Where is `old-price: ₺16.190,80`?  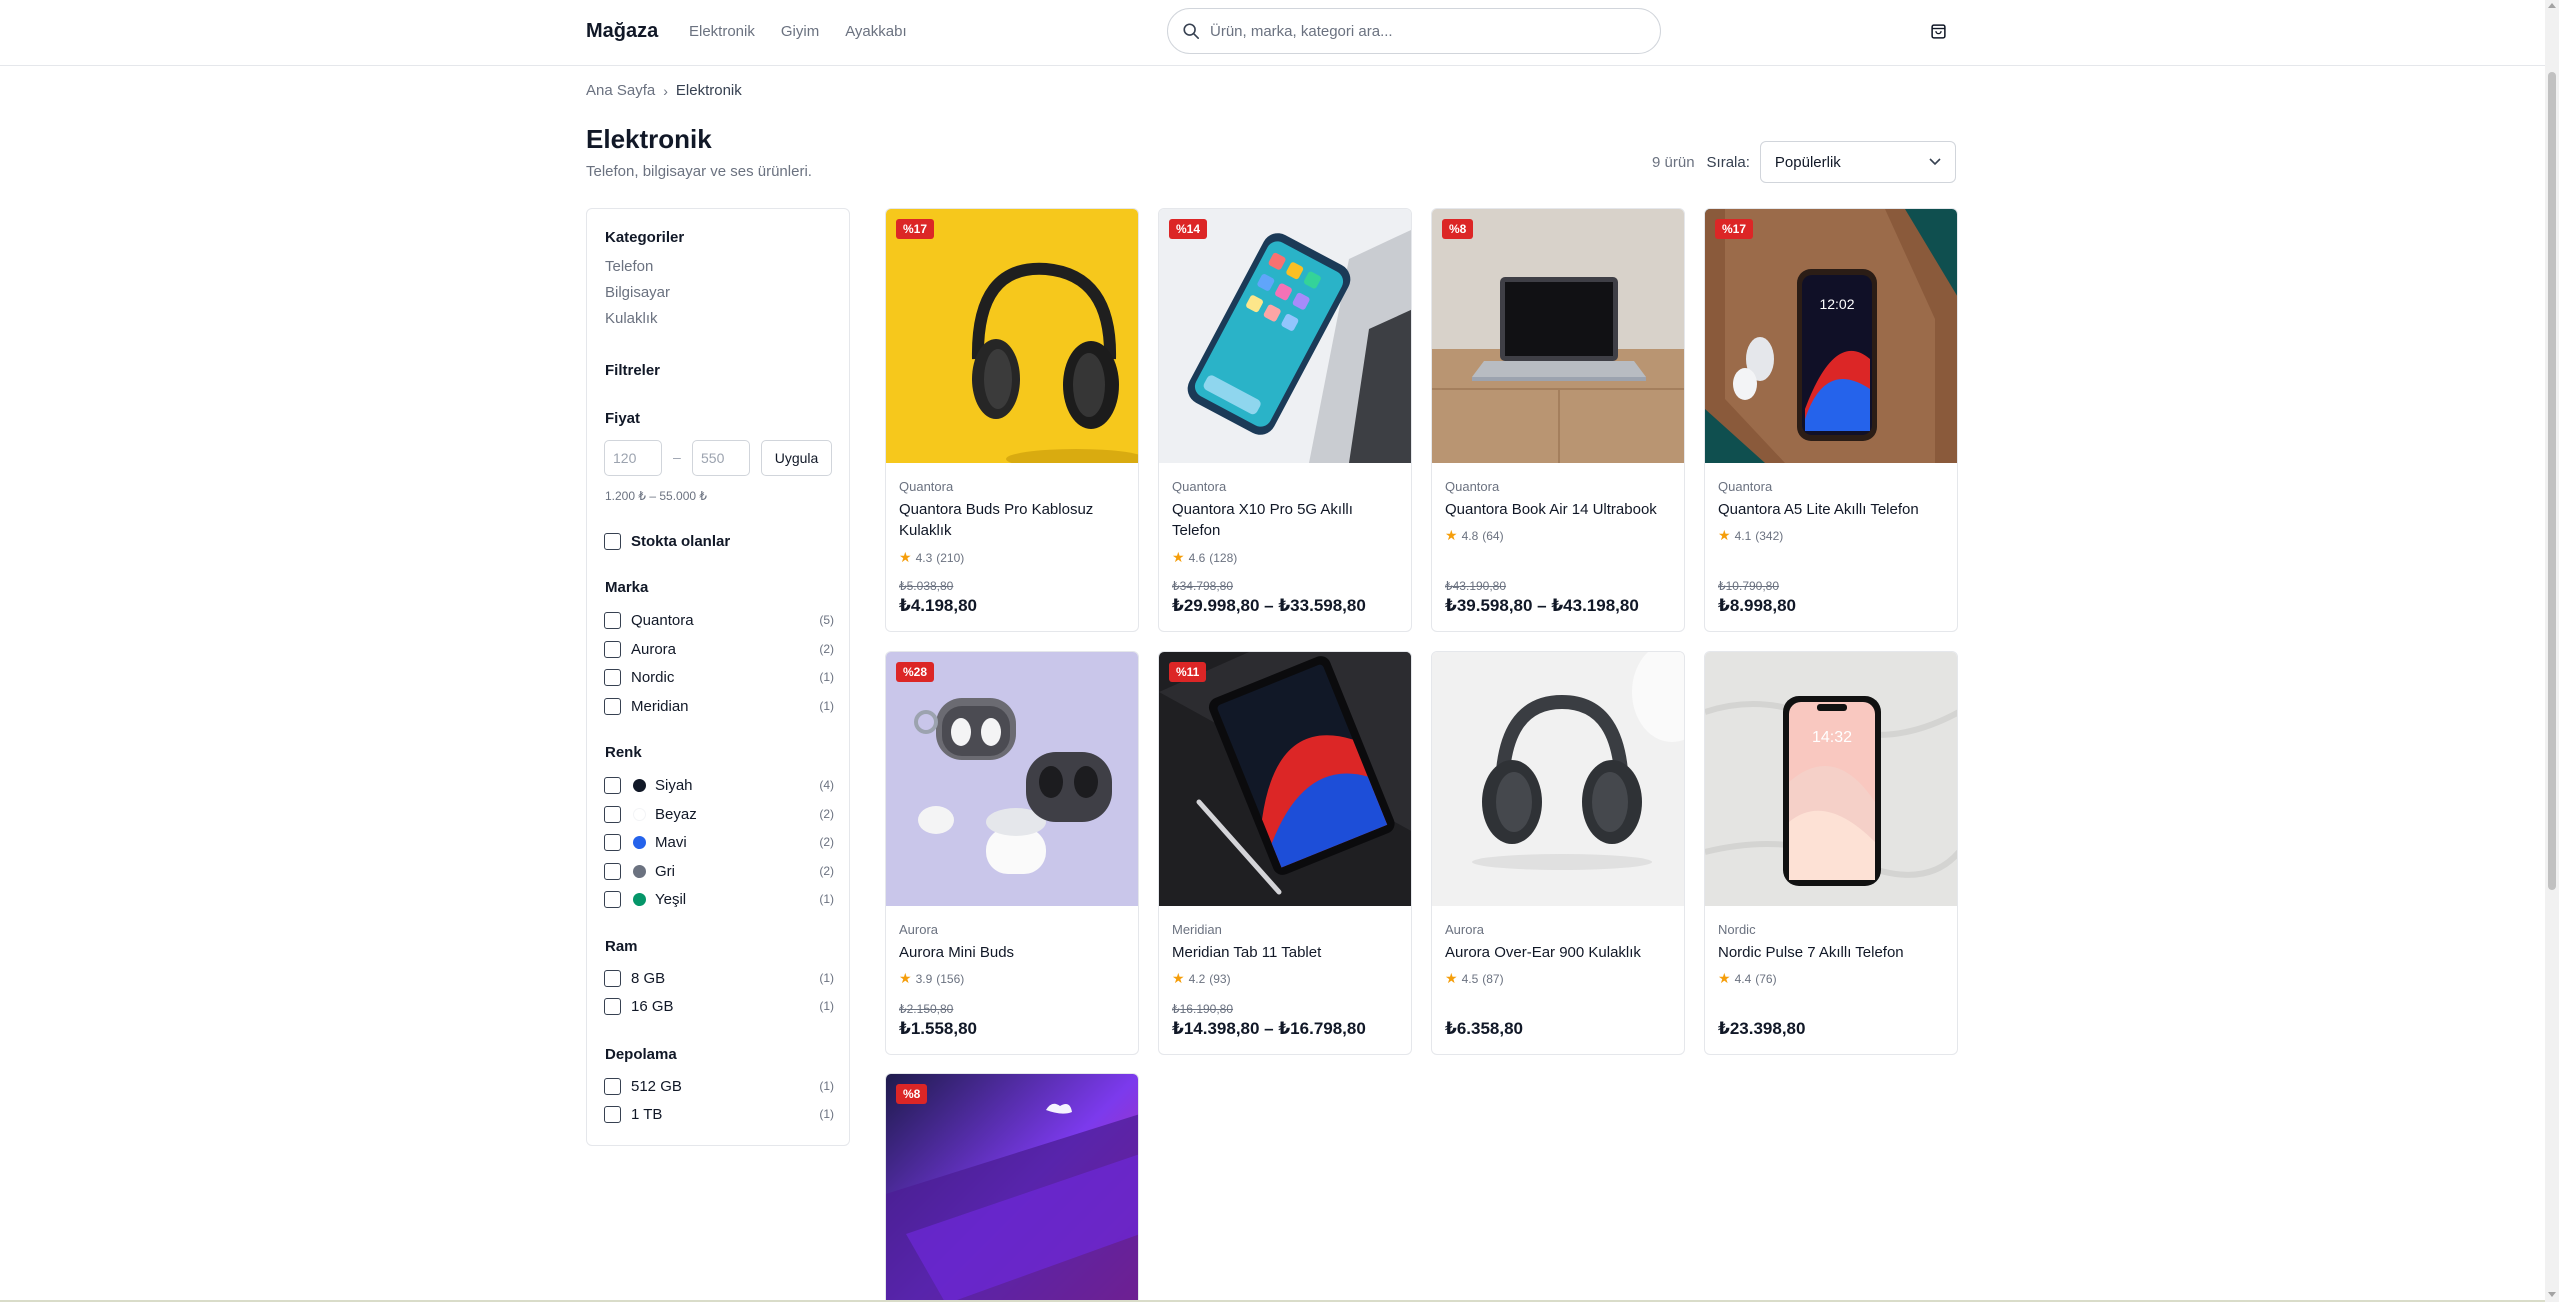
old-price: ₺16.190,80 is located at coordinates (1203, 1009).